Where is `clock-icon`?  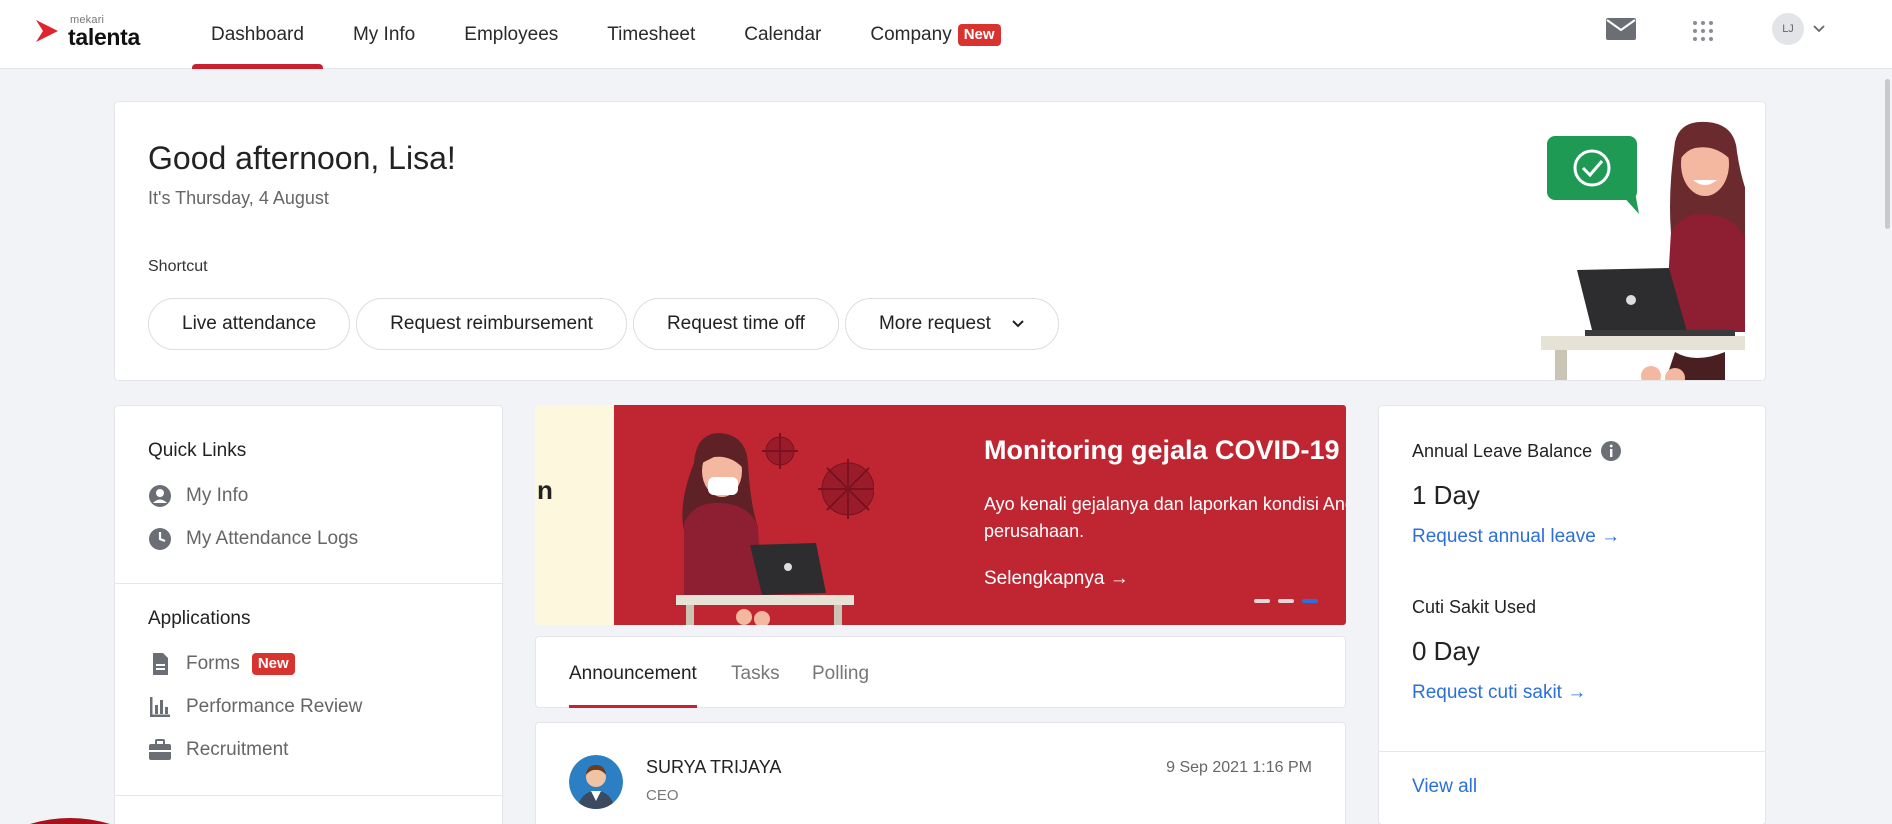
clock-icon is located at coordinates (160, 539).